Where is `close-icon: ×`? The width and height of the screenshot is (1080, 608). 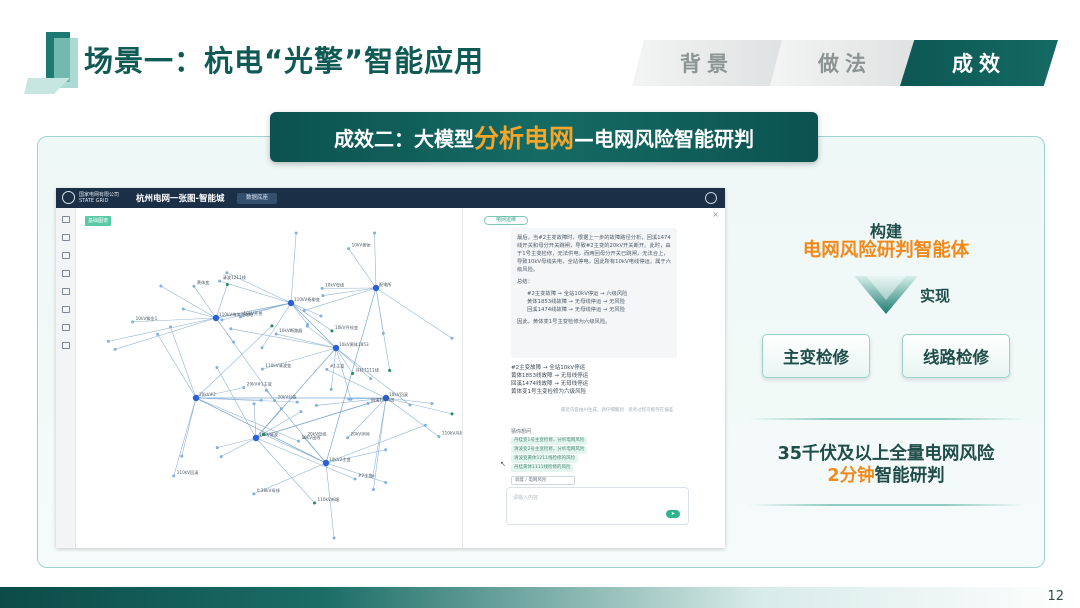 close-icon: × is located at coordinates (715, 214).